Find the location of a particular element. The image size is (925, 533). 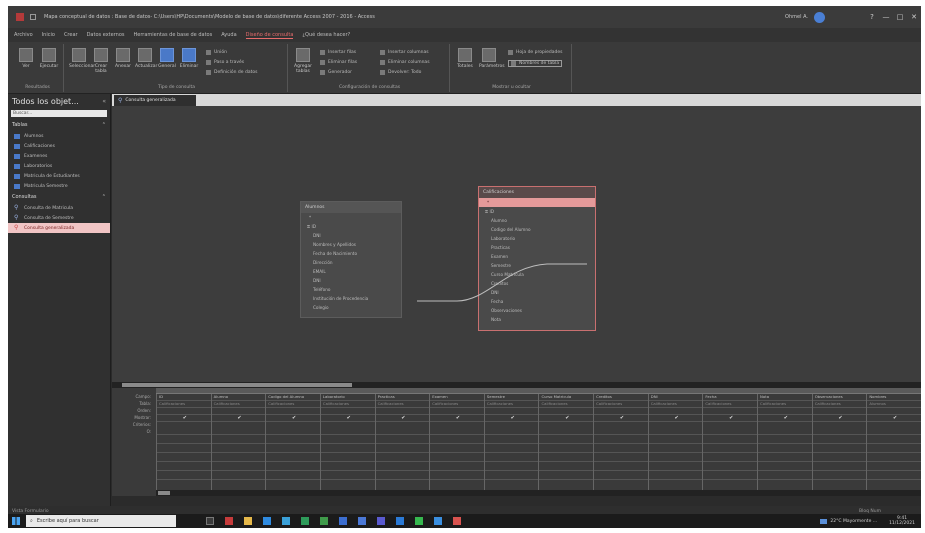

zoom-icon is located at coordinates (438, 521).